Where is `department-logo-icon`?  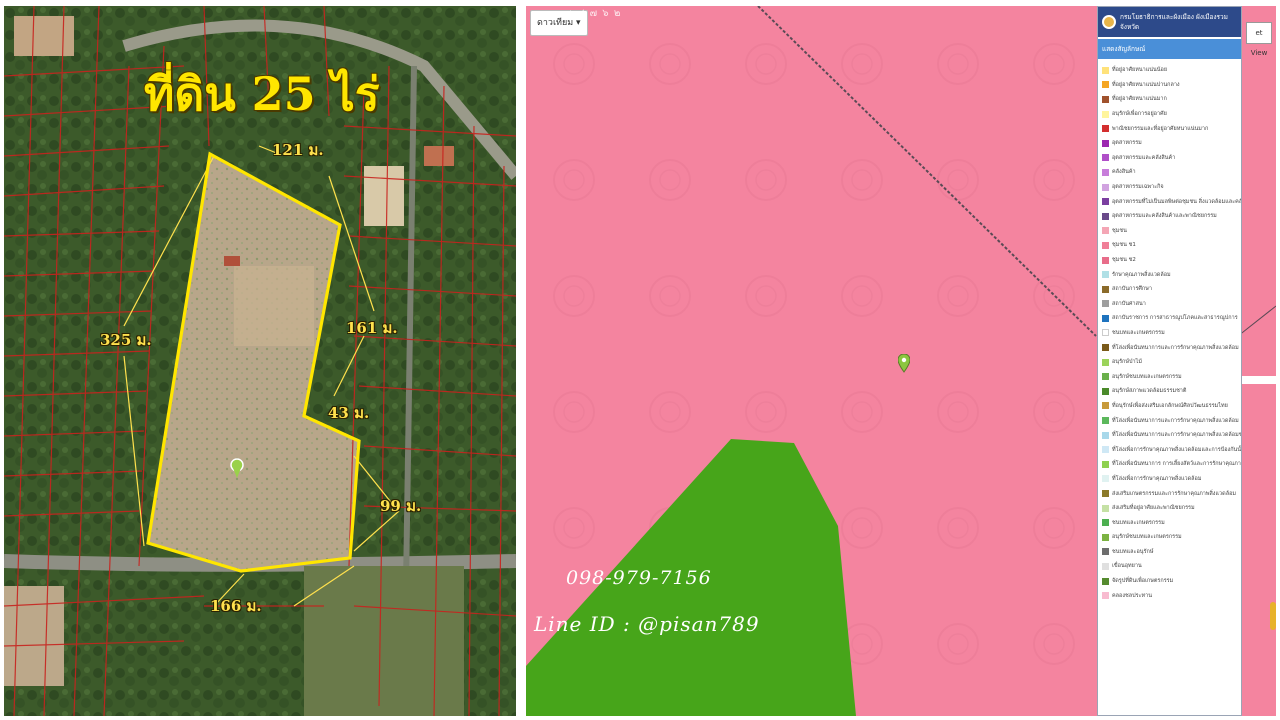 department-logo-icon is located at coordinates (1109, 22).